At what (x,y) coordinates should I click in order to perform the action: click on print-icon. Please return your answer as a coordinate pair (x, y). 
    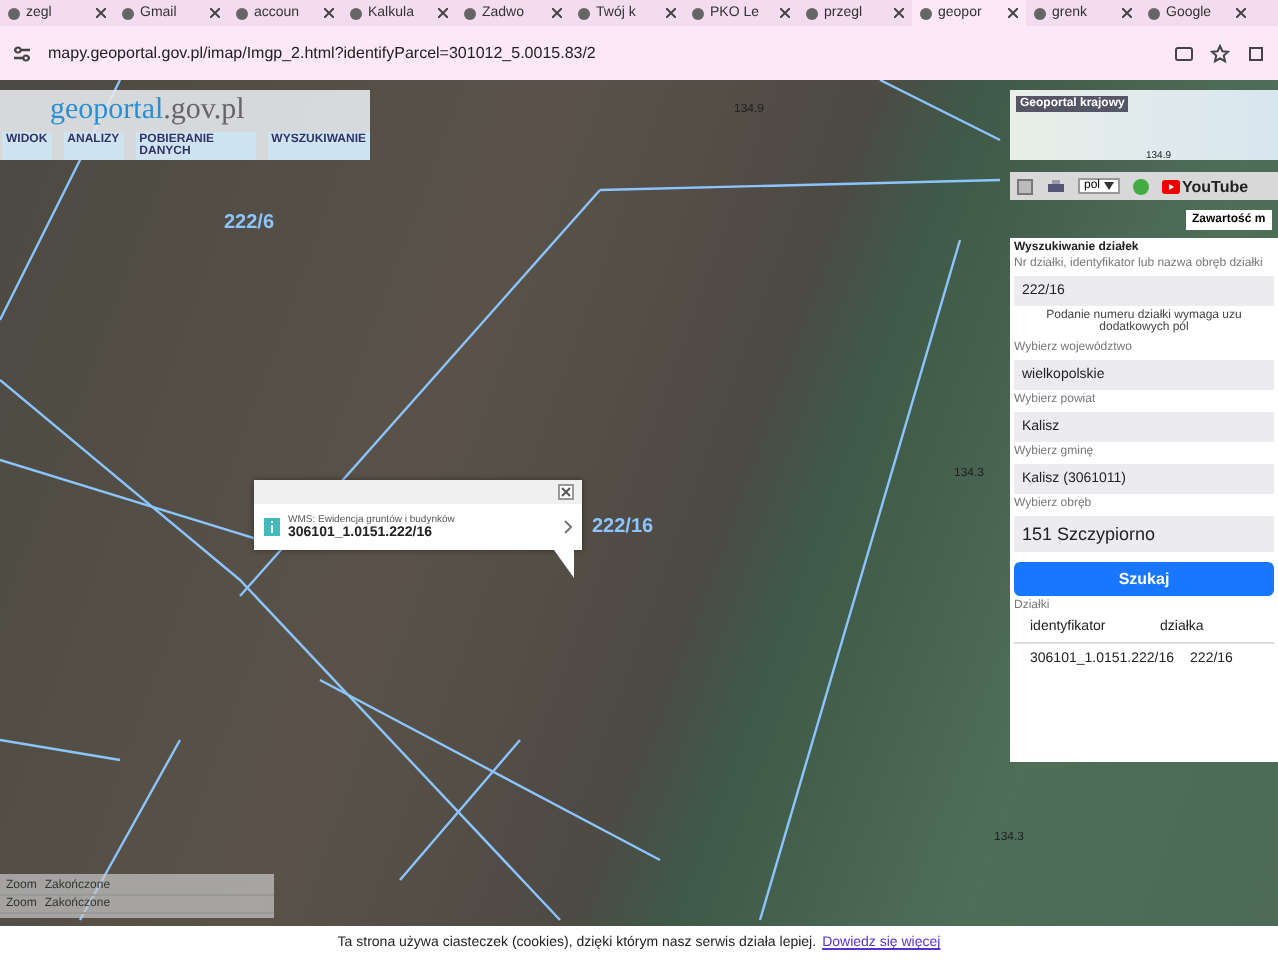
    Looking at the image, I should click on (1056, 186).